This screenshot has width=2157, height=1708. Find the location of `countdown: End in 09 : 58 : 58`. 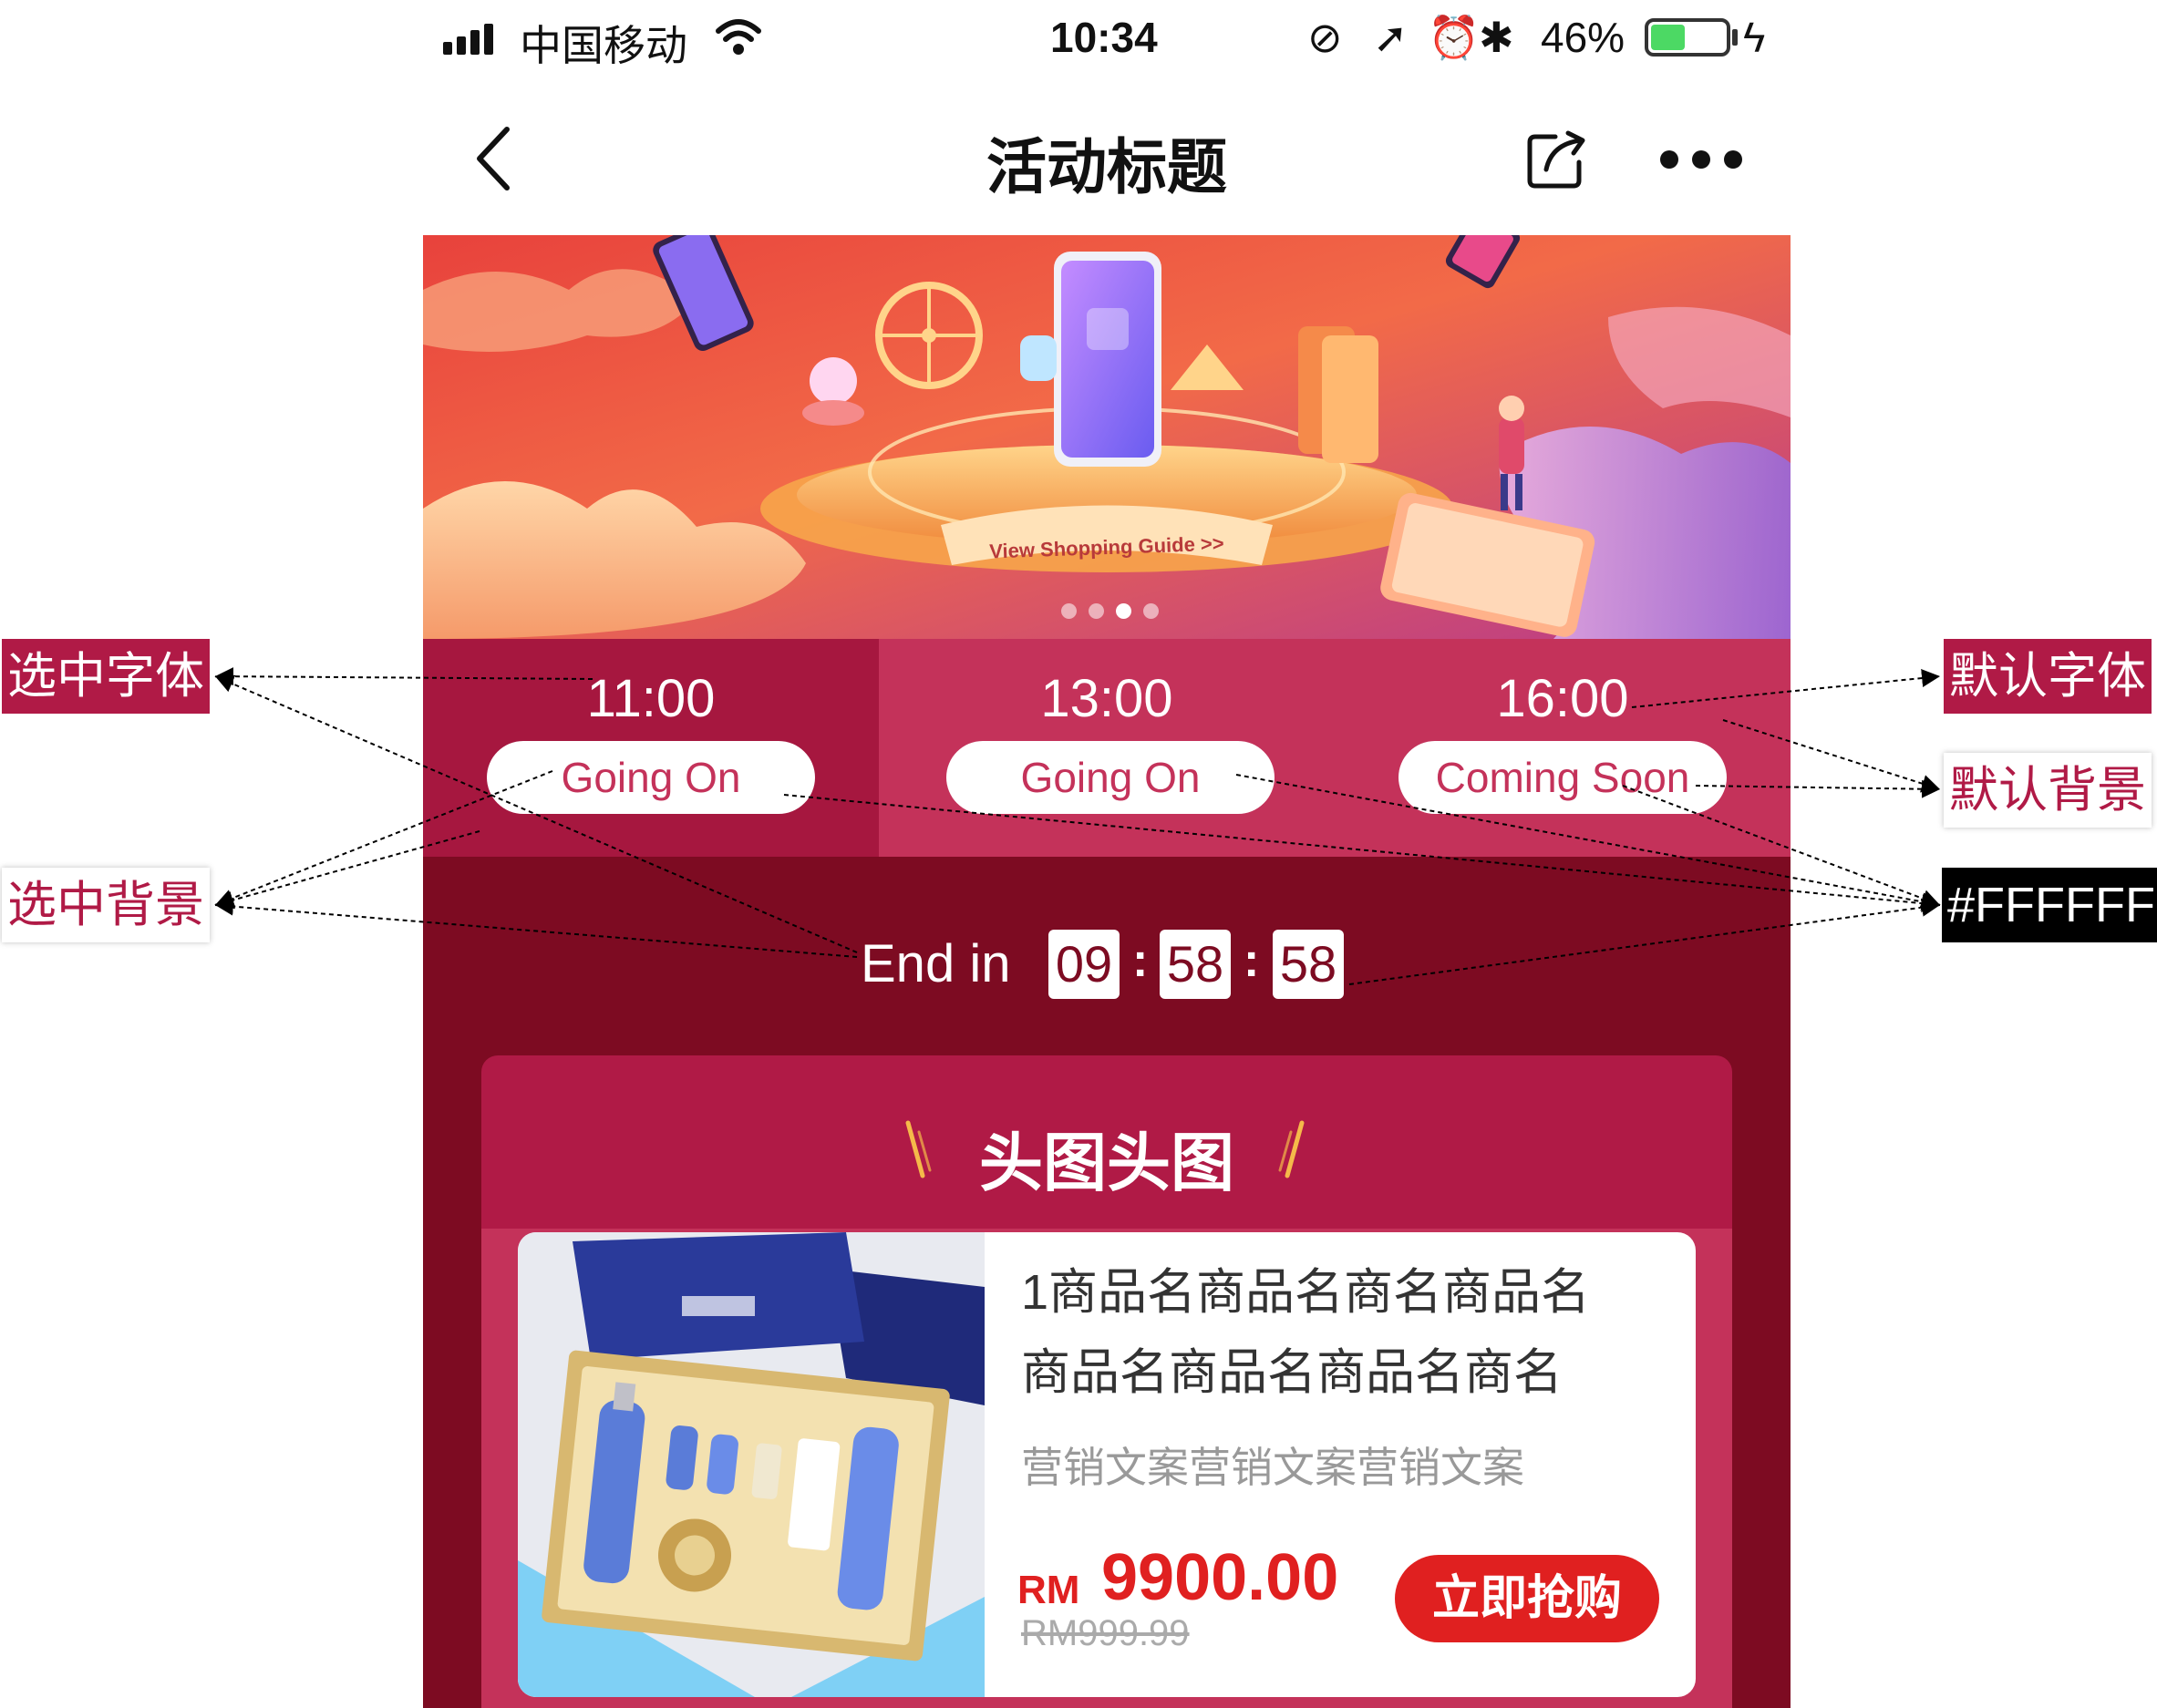

countdown: End in 09 : 58 : 58 is located at coordinates (1116, 966).